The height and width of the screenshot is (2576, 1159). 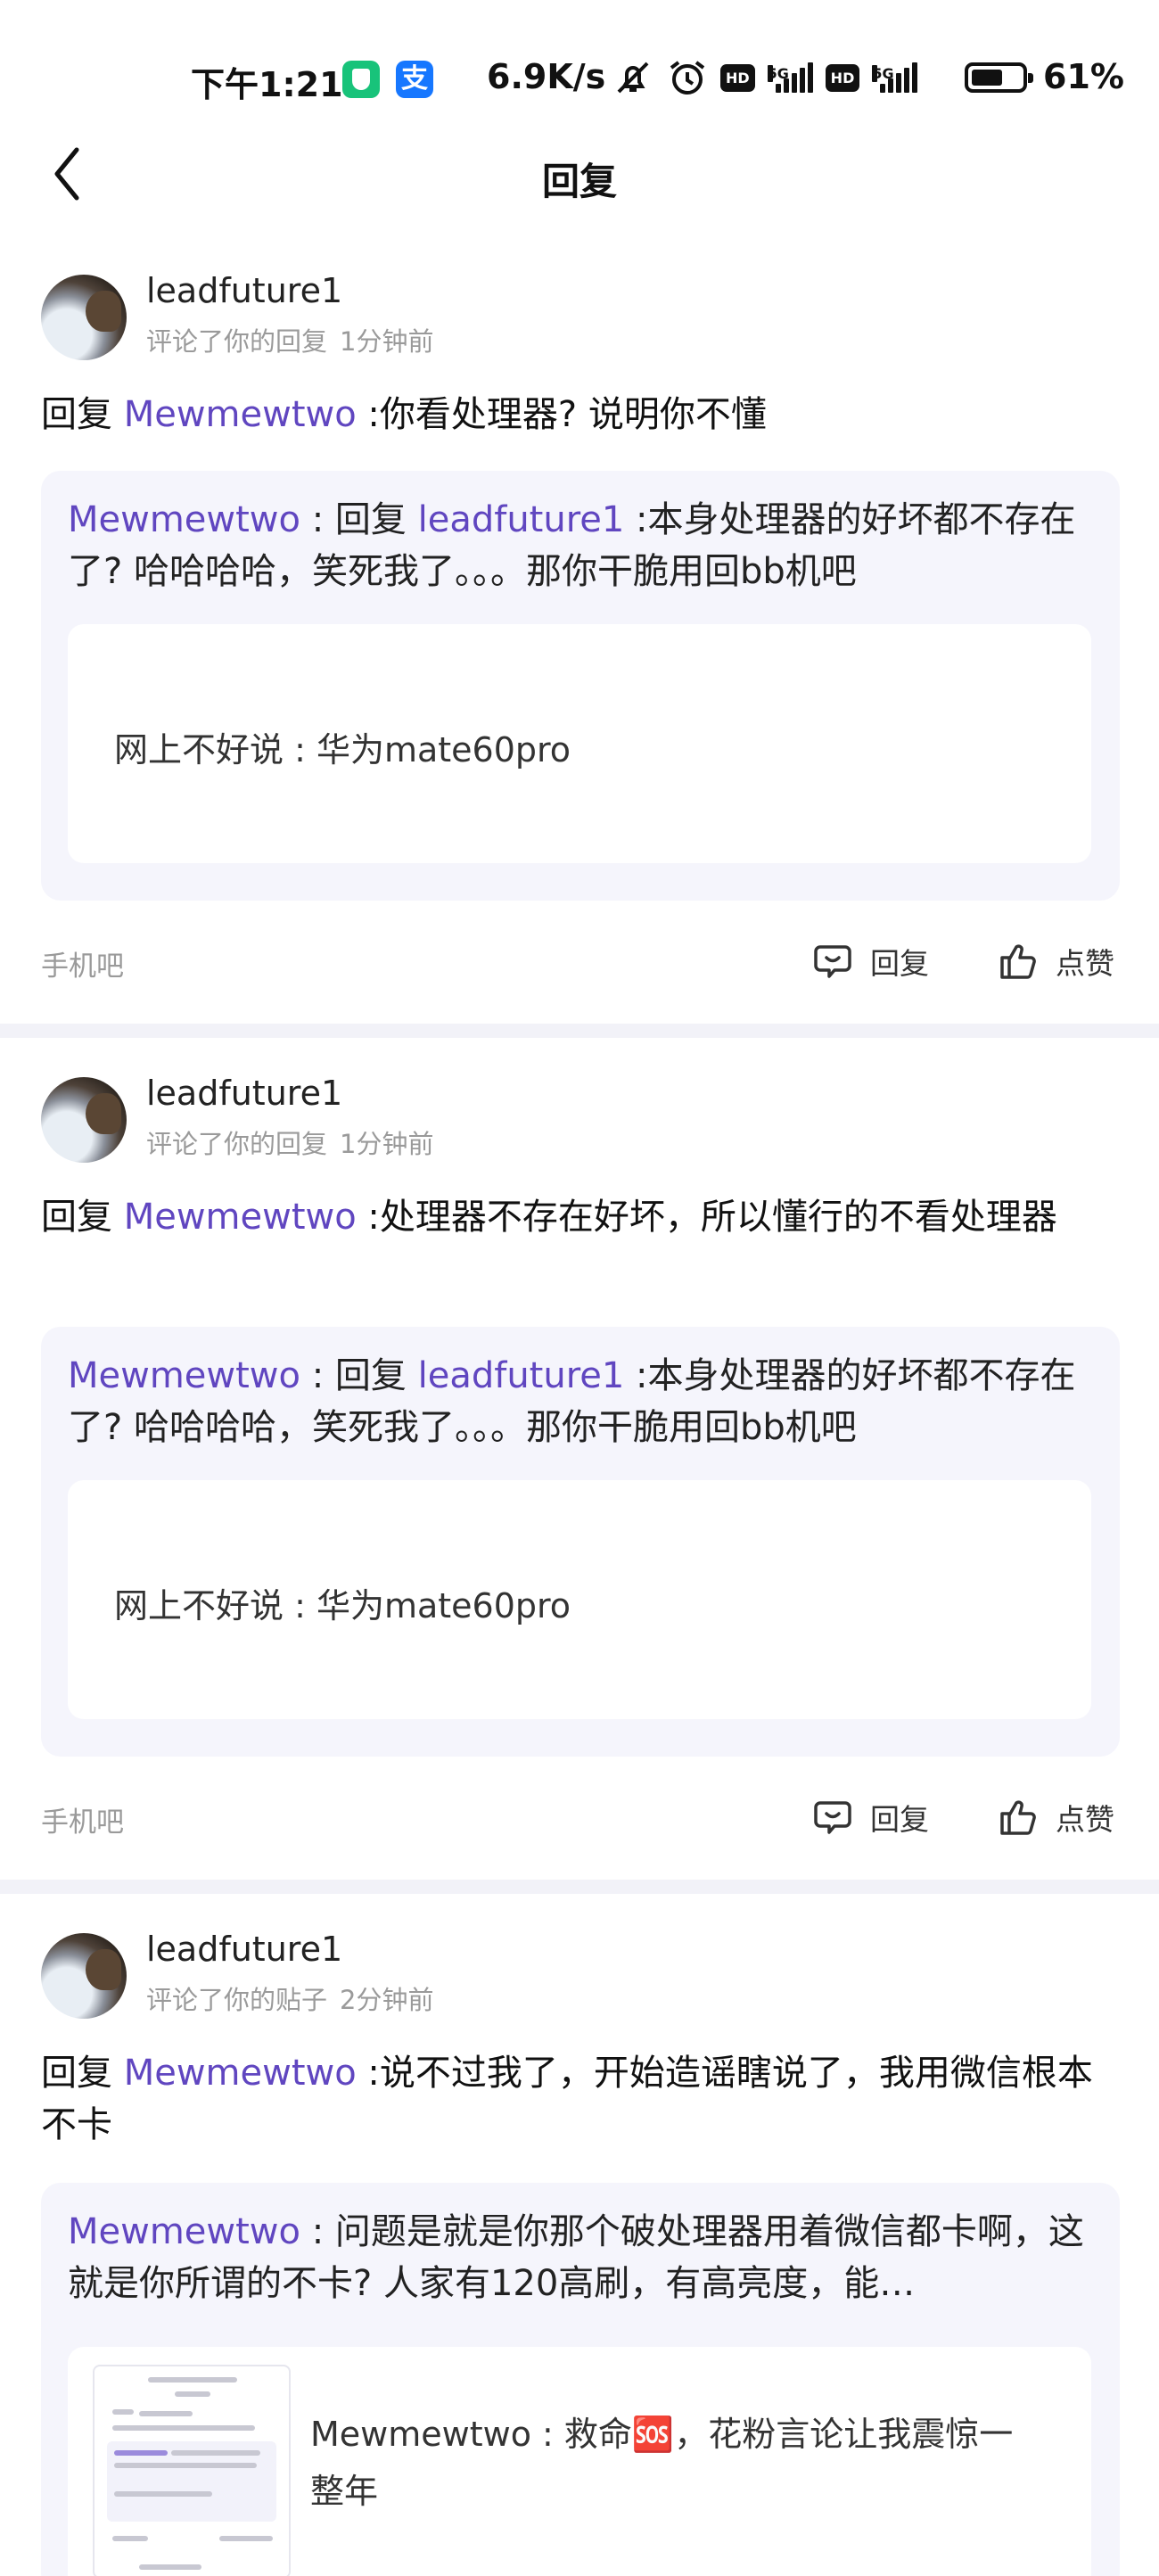 What do you see at coordinates (237, 2000) in the screenshot?
I see `action-text: 评论了你的贴子` at bounding box center [237, 2000].